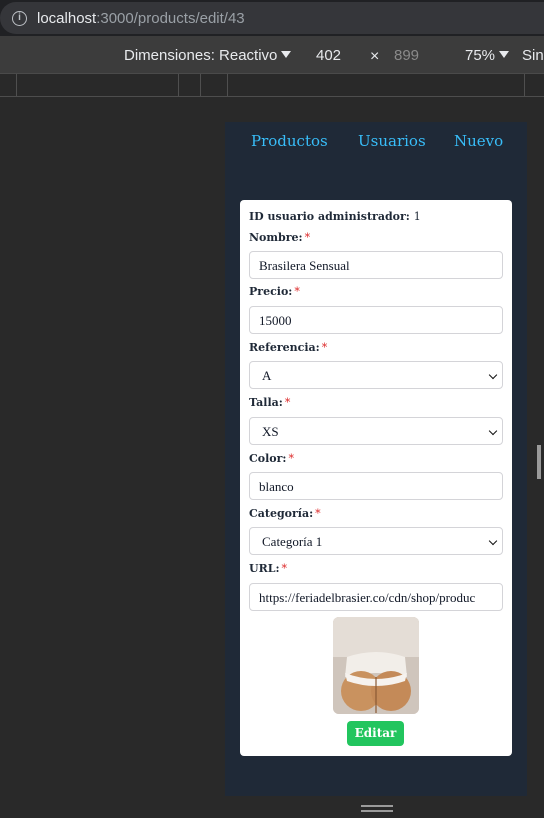  What do you see at coordinates (329, 216) in the screenshot?
I see `admin-id-label: ID usuario administrador:` at bounding box center [329, 216].